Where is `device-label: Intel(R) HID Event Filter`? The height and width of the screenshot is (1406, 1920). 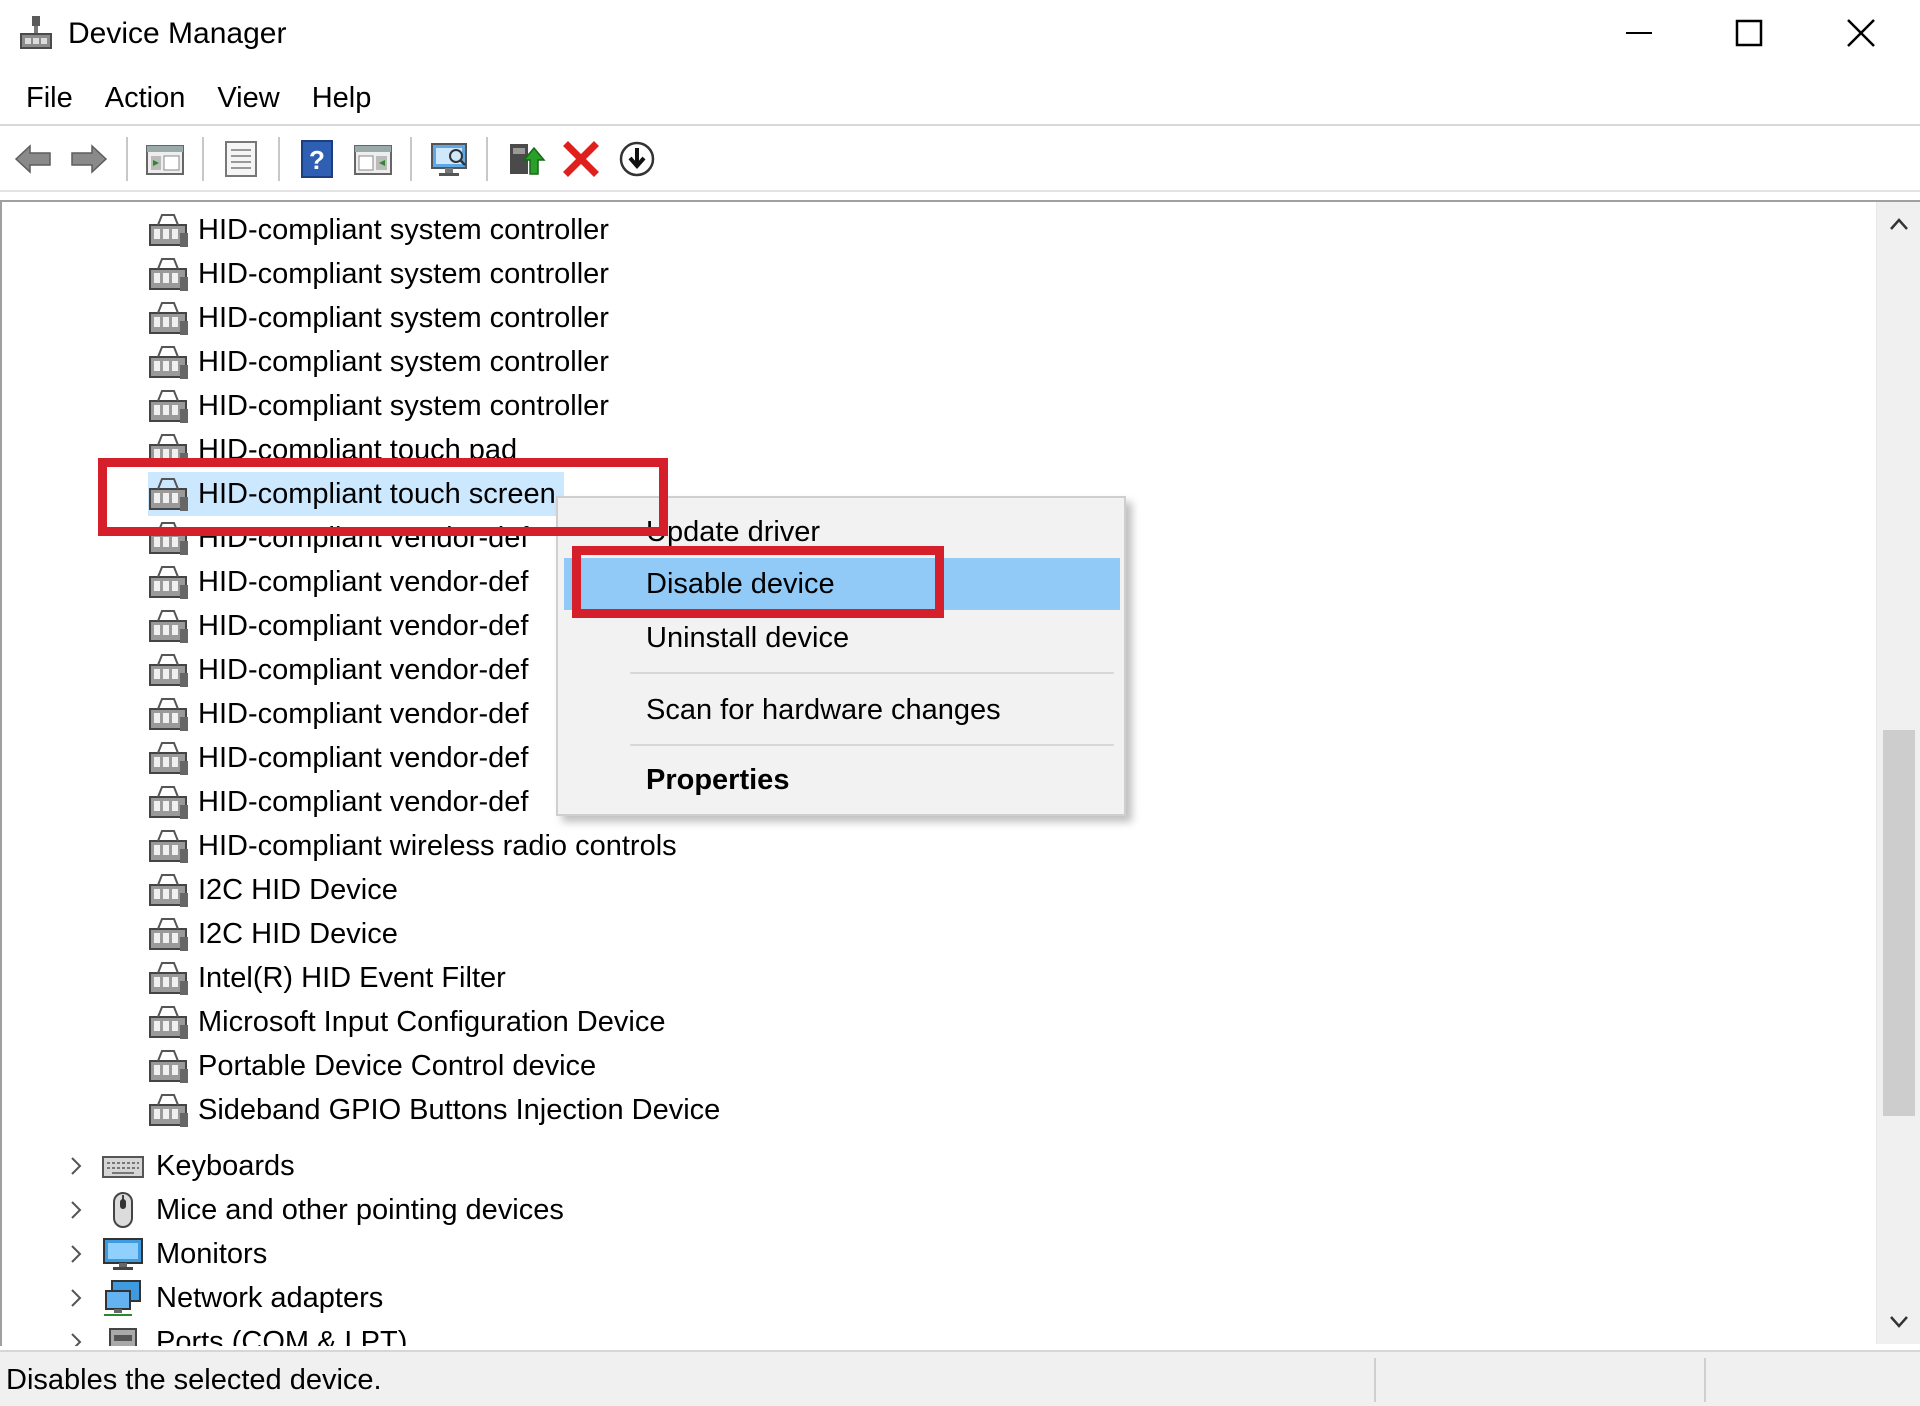
device-label: Intel(R) HID Event Filter is located at coordinates (352, 978).